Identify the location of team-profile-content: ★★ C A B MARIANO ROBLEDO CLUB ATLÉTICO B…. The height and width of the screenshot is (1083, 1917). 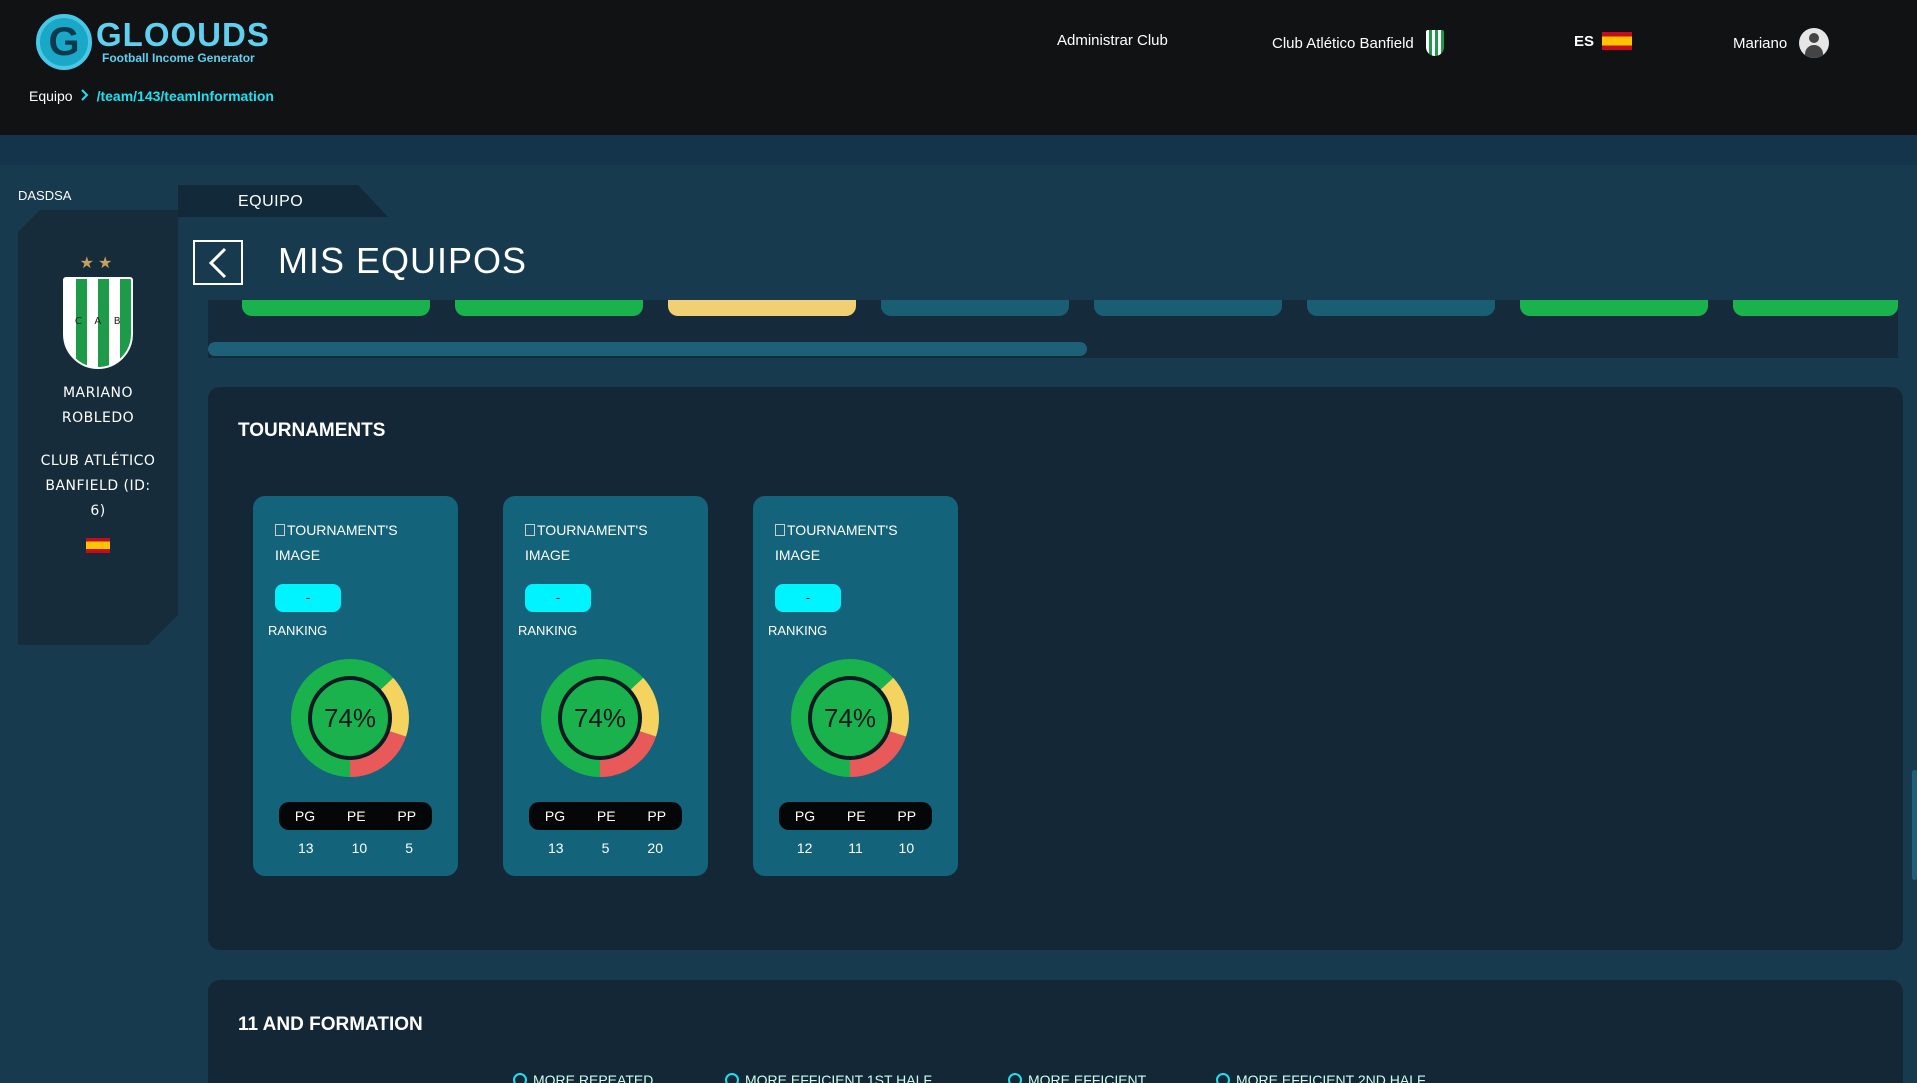
(98, 406).